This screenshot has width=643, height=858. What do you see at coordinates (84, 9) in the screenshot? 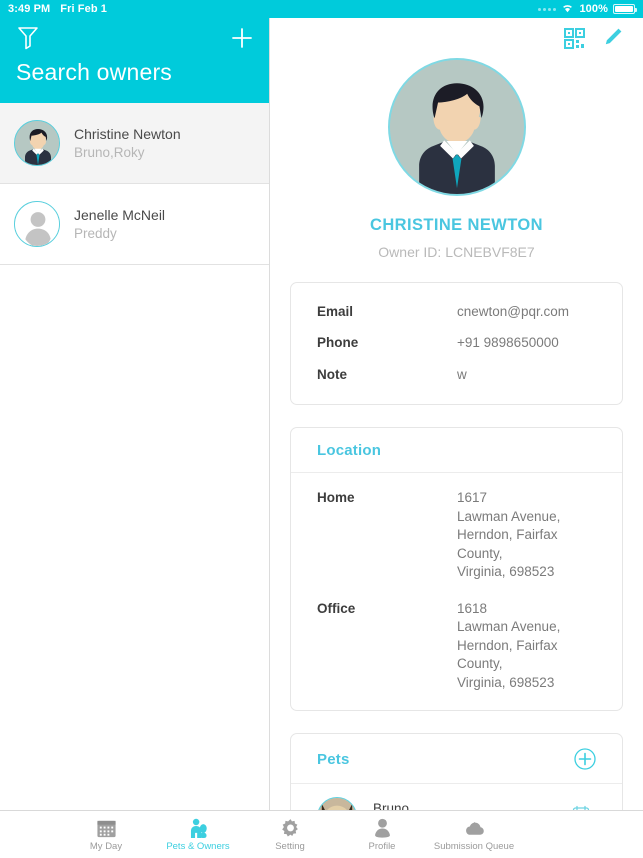
I see `status-date: Fri Feb 1` at bounding box center [84, 9].